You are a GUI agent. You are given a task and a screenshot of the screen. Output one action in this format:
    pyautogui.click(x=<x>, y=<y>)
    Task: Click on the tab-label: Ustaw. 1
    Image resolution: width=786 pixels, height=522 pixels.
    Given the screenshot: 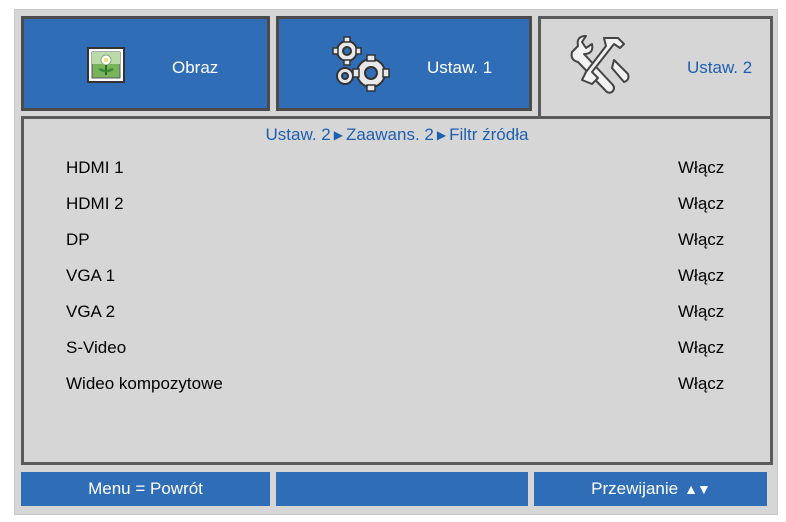 What is the action you would take?
    pyautogui.click(x=460, y=67)
    